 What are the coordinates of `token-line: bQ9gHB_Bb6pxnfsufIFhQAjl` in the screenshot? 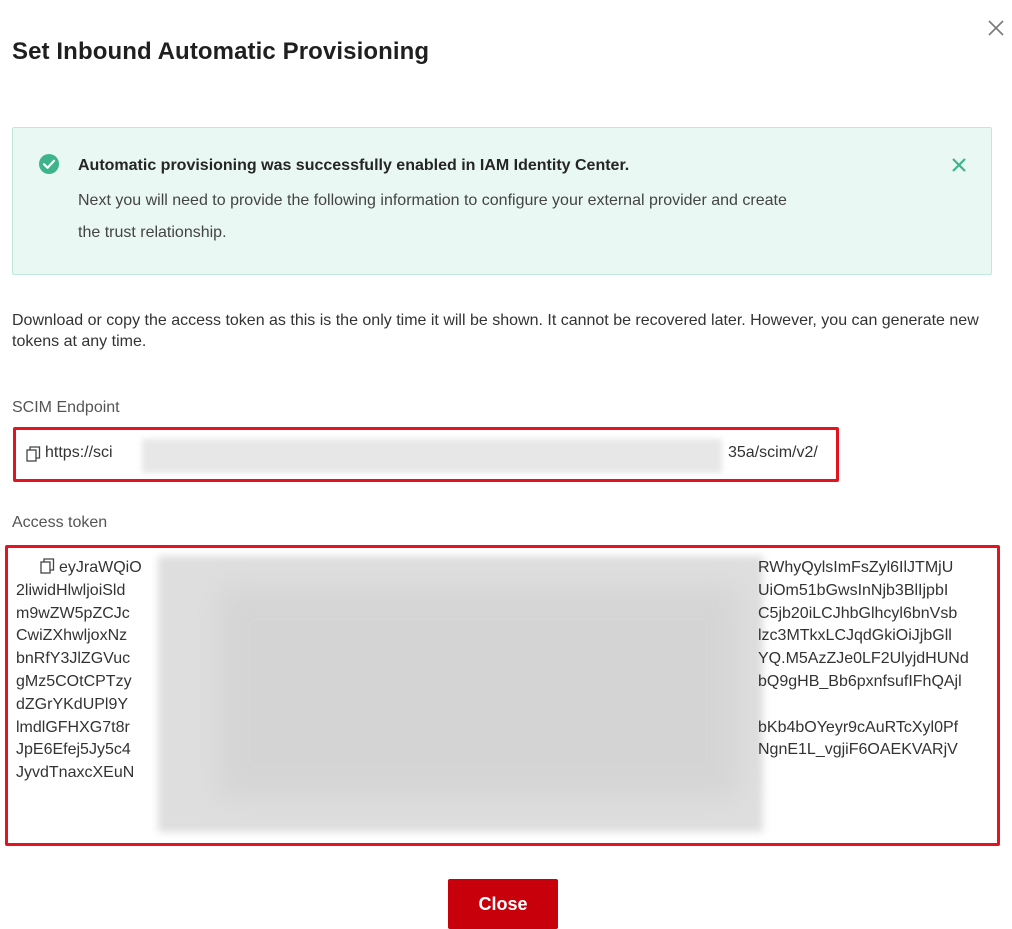 It's located at (860, 681).